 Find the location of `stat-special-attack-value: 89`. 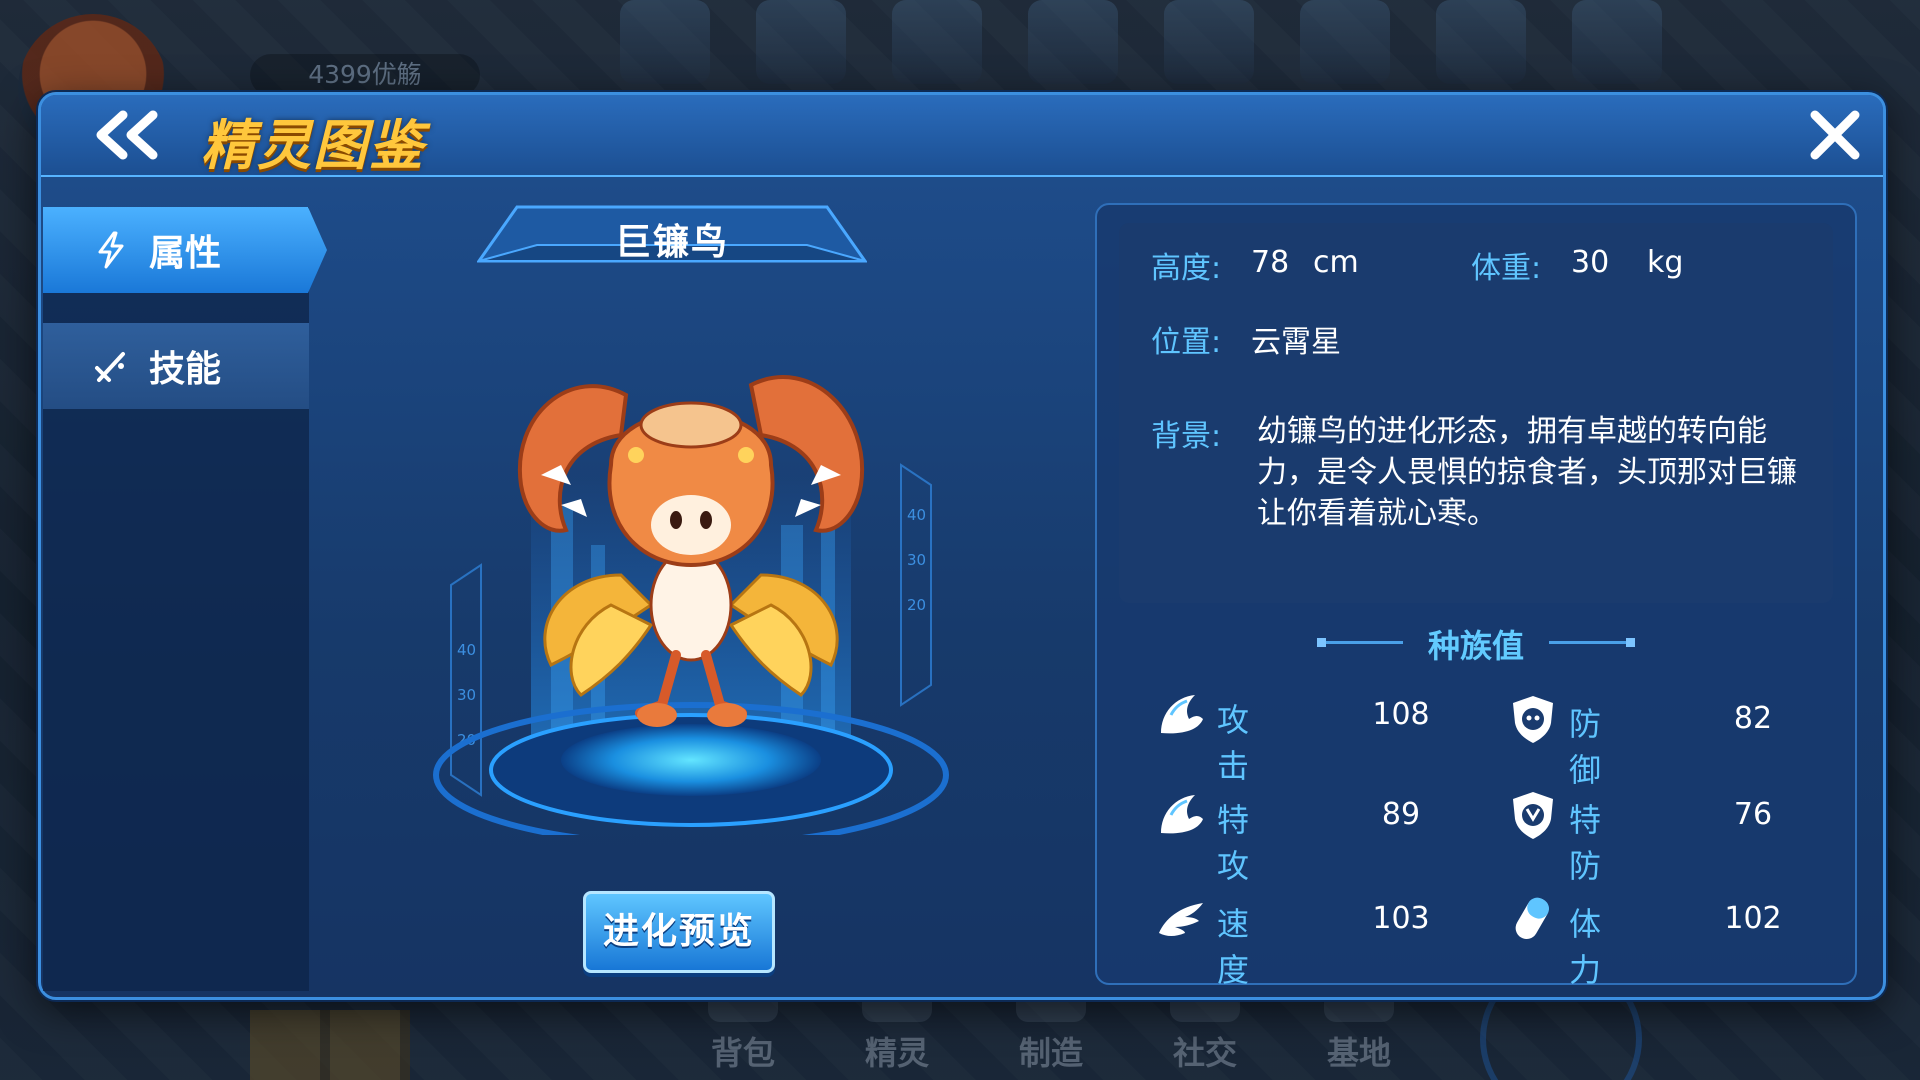

stat-special-attack-value: 89 is located at coordinates (1401, 814).